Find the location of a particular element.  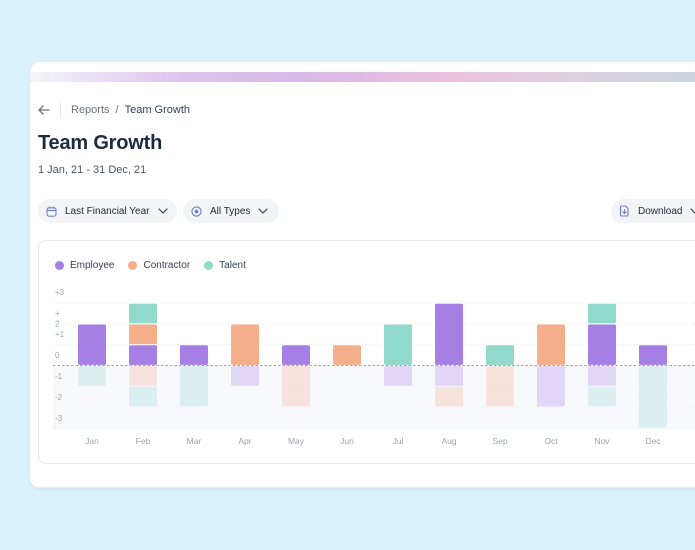

period-filter-dropdown: Last Financial Year is located at coordinates (107, 211).